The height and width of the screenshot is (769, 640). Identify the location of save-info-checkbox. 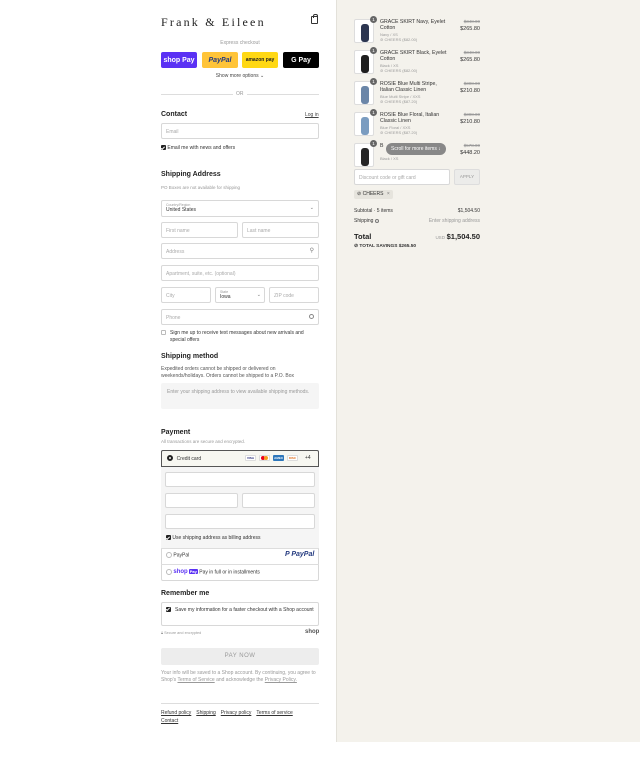
(168, 610).